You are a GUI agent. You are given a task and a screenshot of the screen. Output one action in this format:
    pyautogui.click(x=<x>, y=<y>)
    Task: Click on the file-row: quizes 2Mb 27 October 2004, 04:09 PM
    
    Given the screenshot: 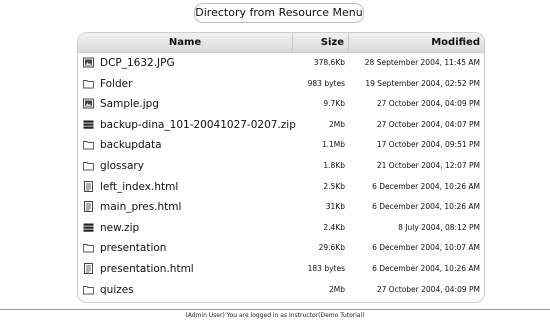 What is the action you would take?
    pyautogui.click(x=281, y=290)
    